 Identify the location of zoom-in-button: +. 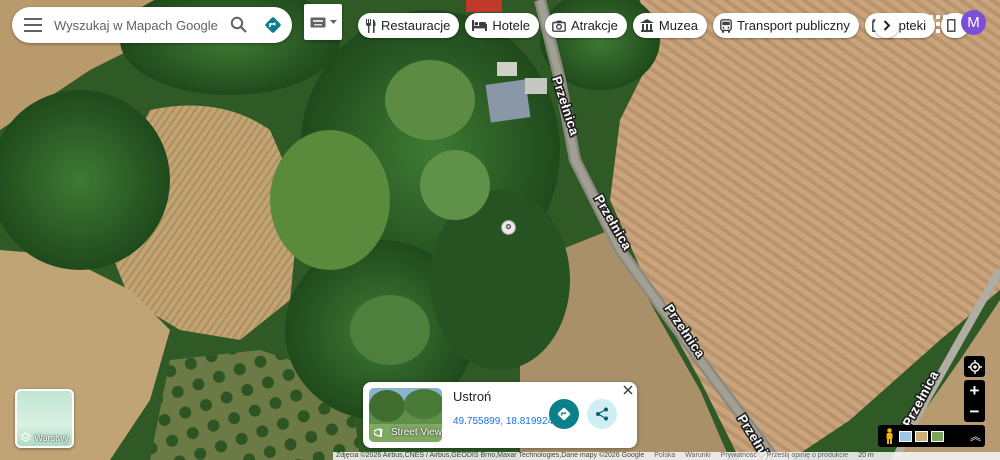
(974, 390).